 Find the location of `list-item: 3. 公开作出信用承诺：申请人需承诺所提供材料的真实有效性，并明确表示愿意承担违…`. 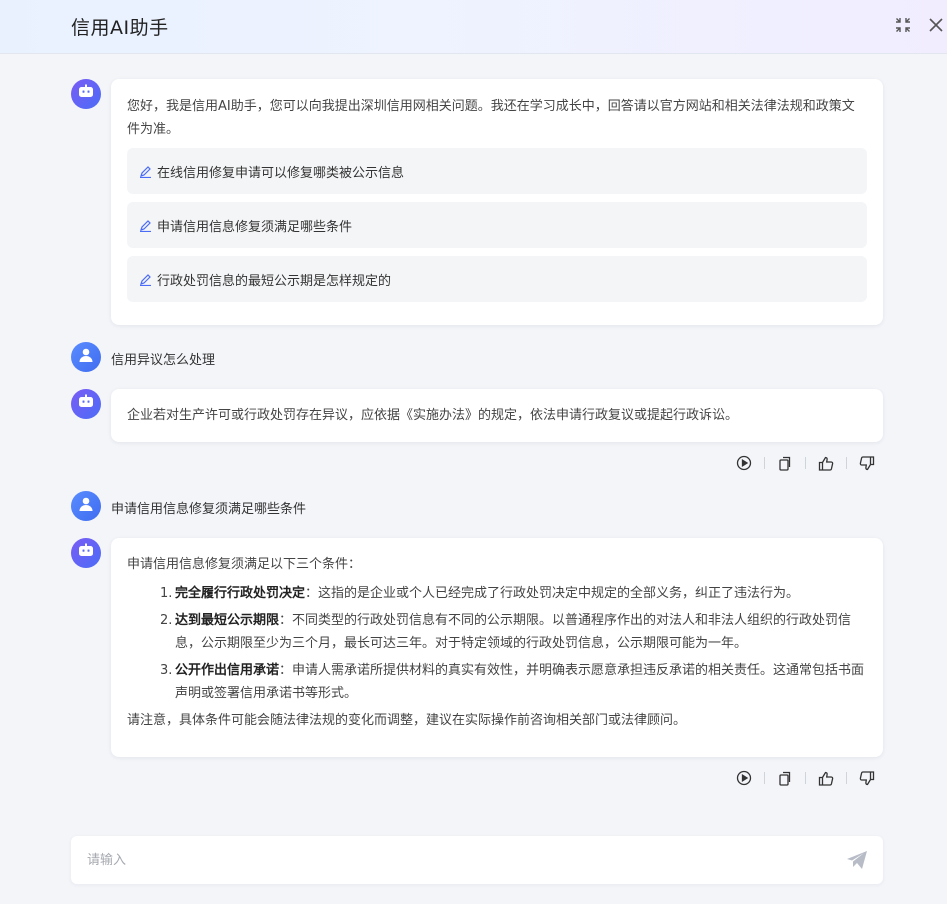

list-item: 3. 公开作出信用承诺：申请人需承诺所提供材料的真实有效性，并明确表示愿意承担违… is located at coordinates (512, 682).